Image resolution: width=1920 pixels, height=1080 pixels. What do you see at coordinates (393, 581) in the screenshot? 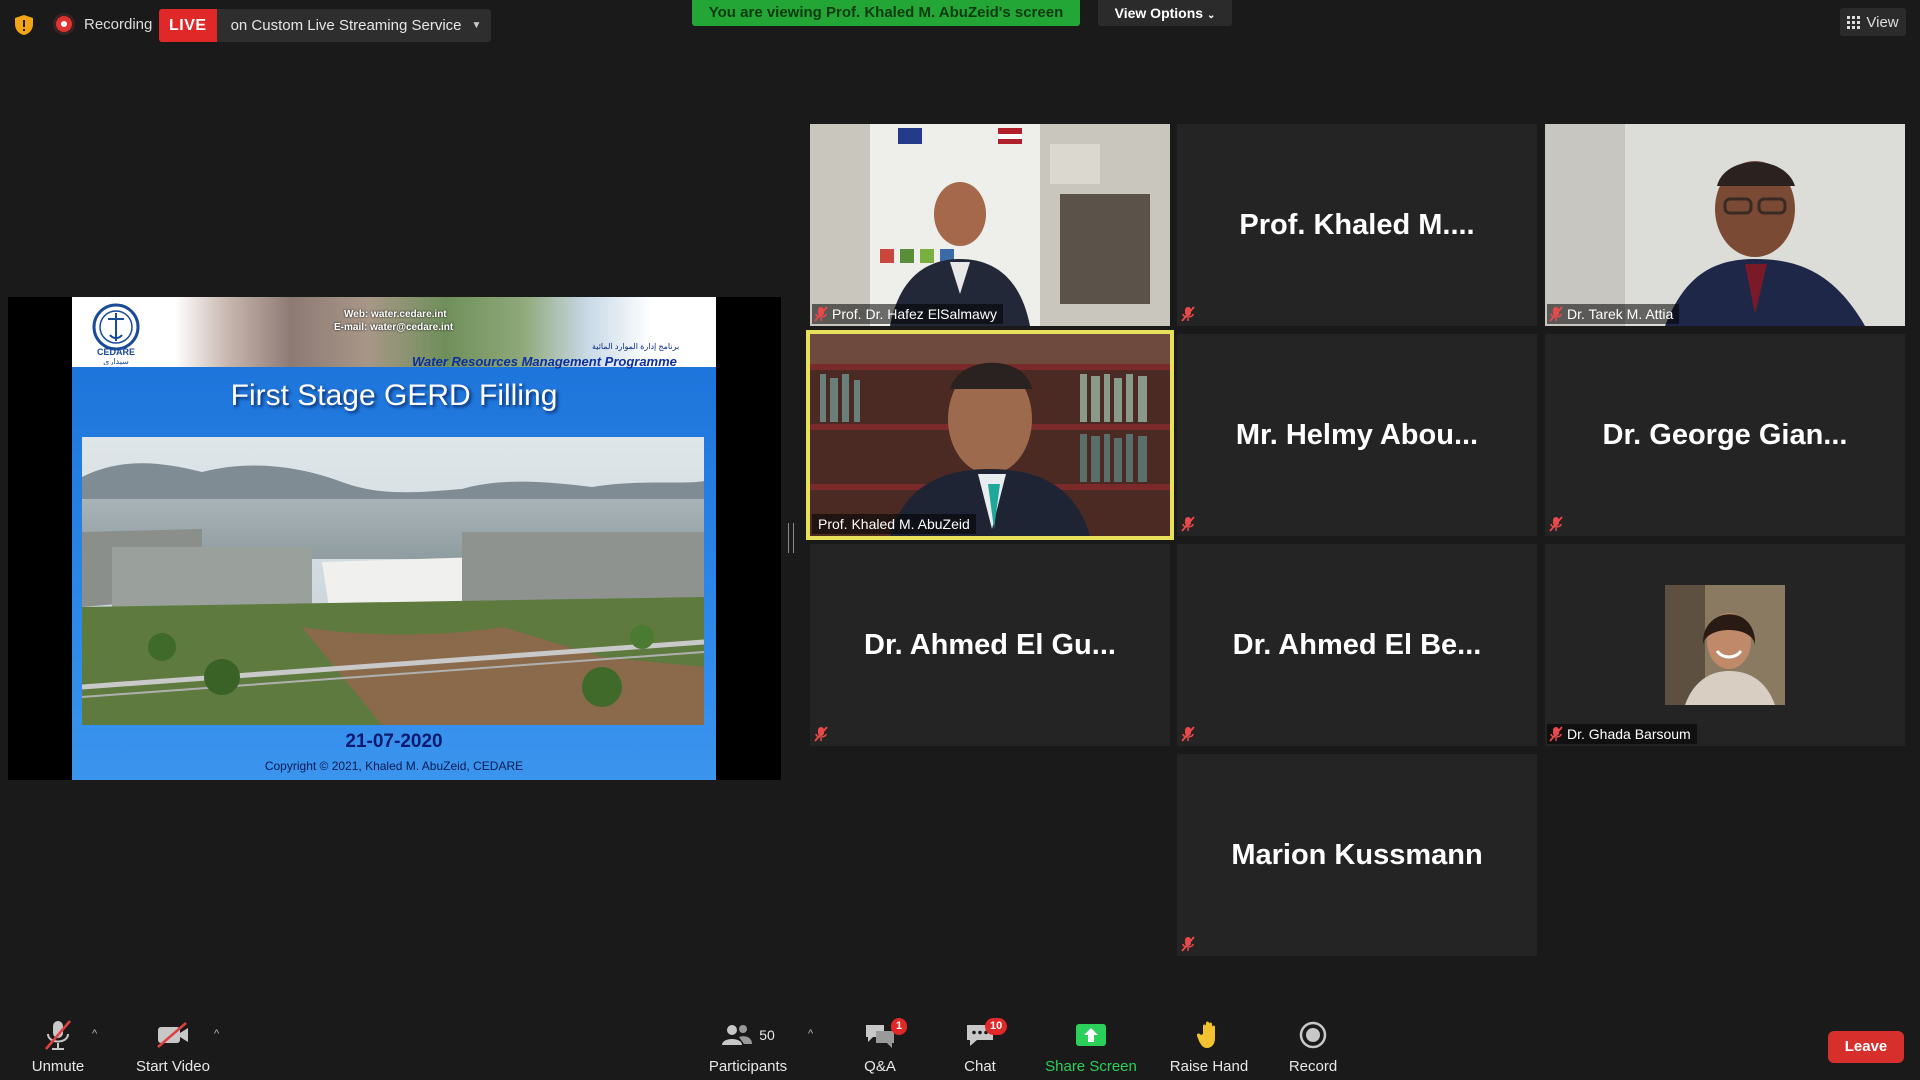
I see `dam-photo` at bounding box center [393, 581].